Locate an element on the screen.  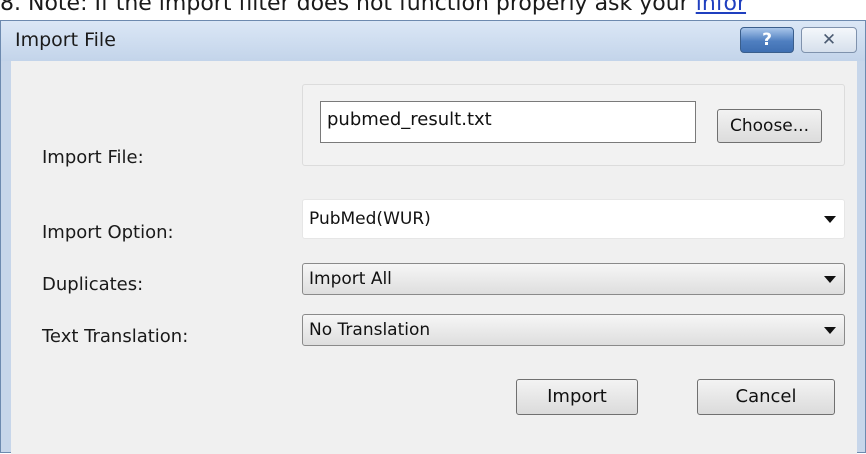
import-file-label: Import File: is located at coordinates (93, 157).